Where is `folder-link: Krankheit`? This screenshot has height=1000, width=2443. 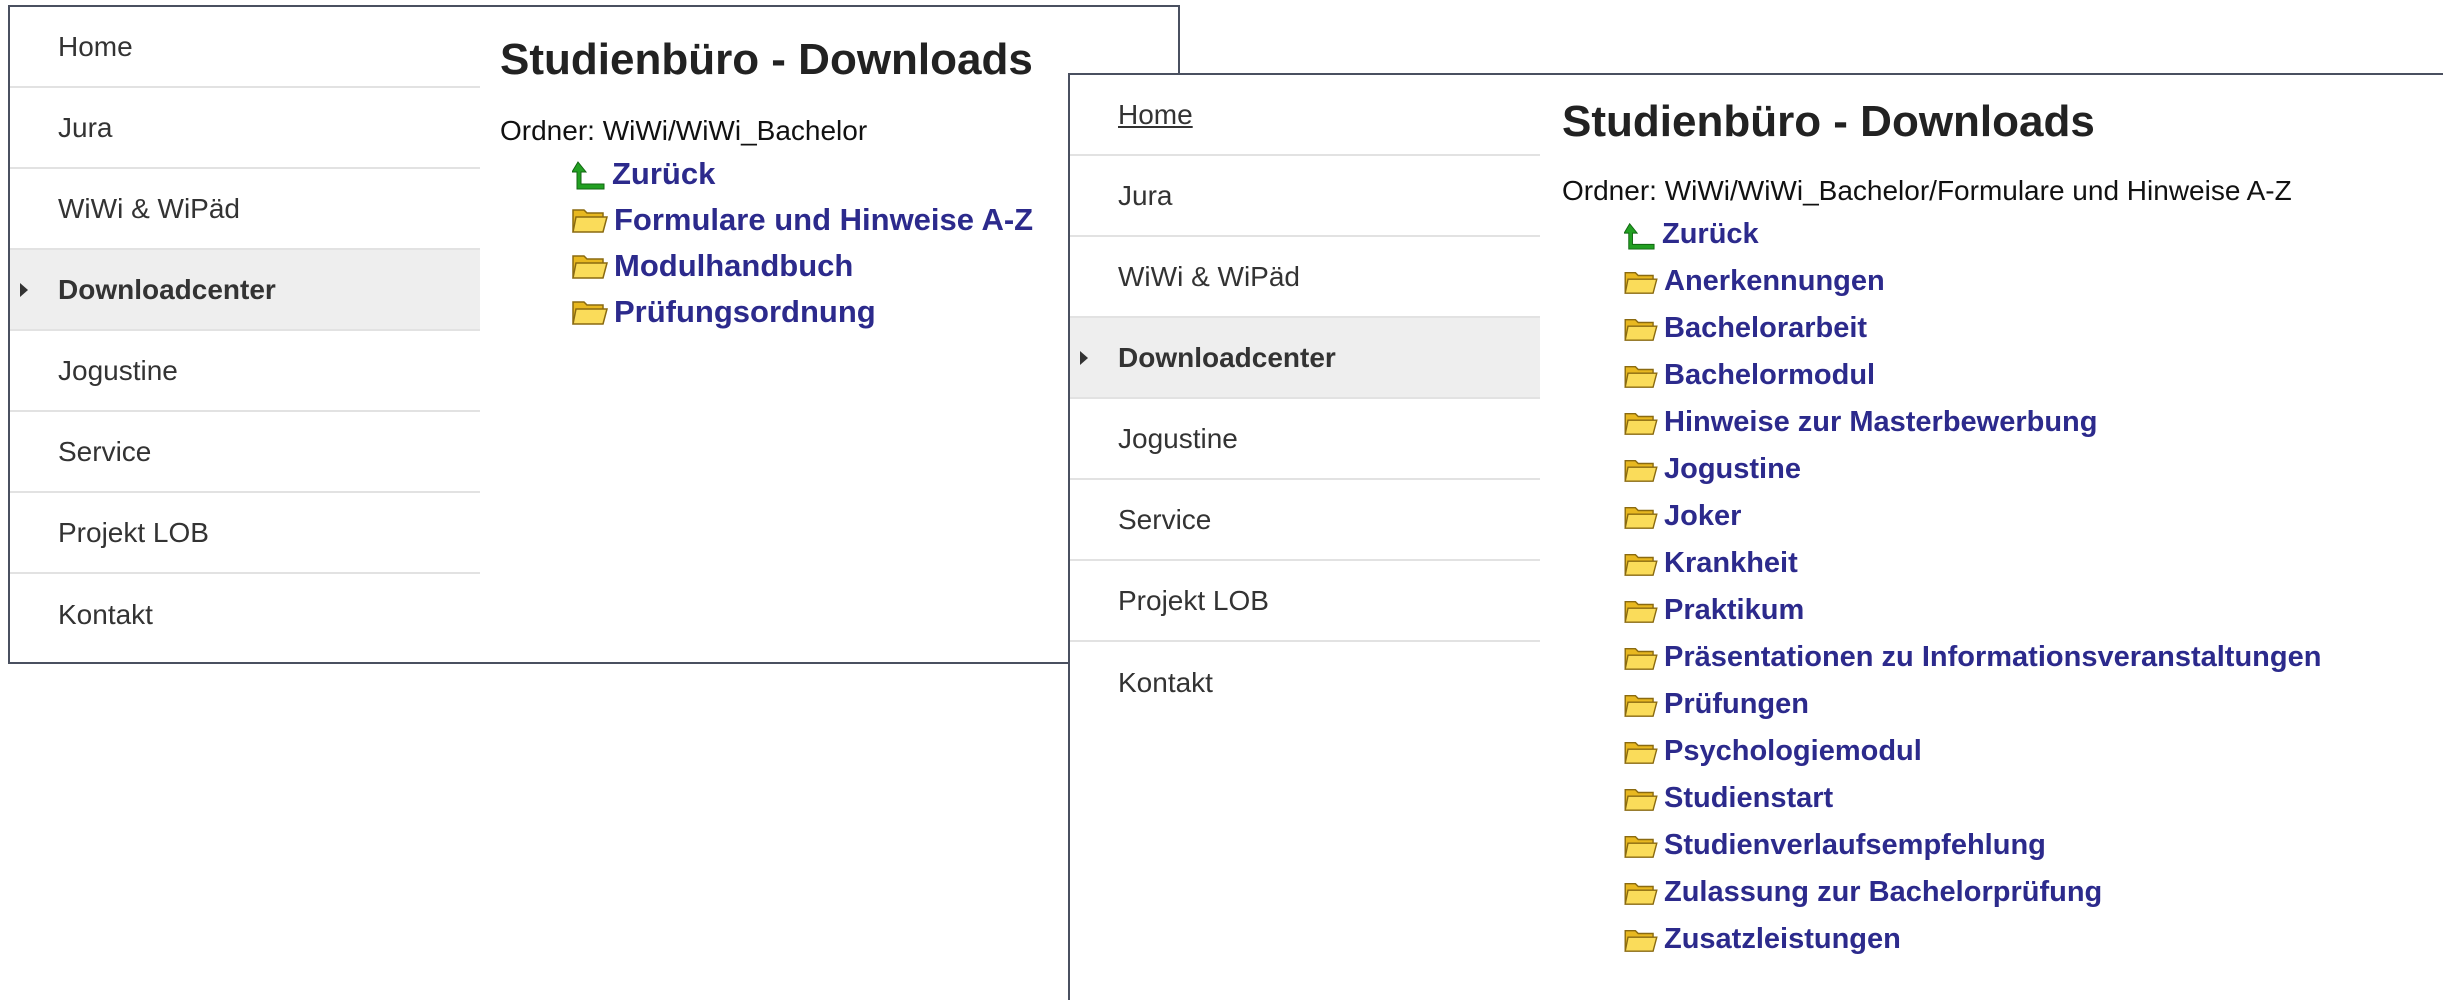
folder-link: Krankheit is located at coordinates (1972, 563).